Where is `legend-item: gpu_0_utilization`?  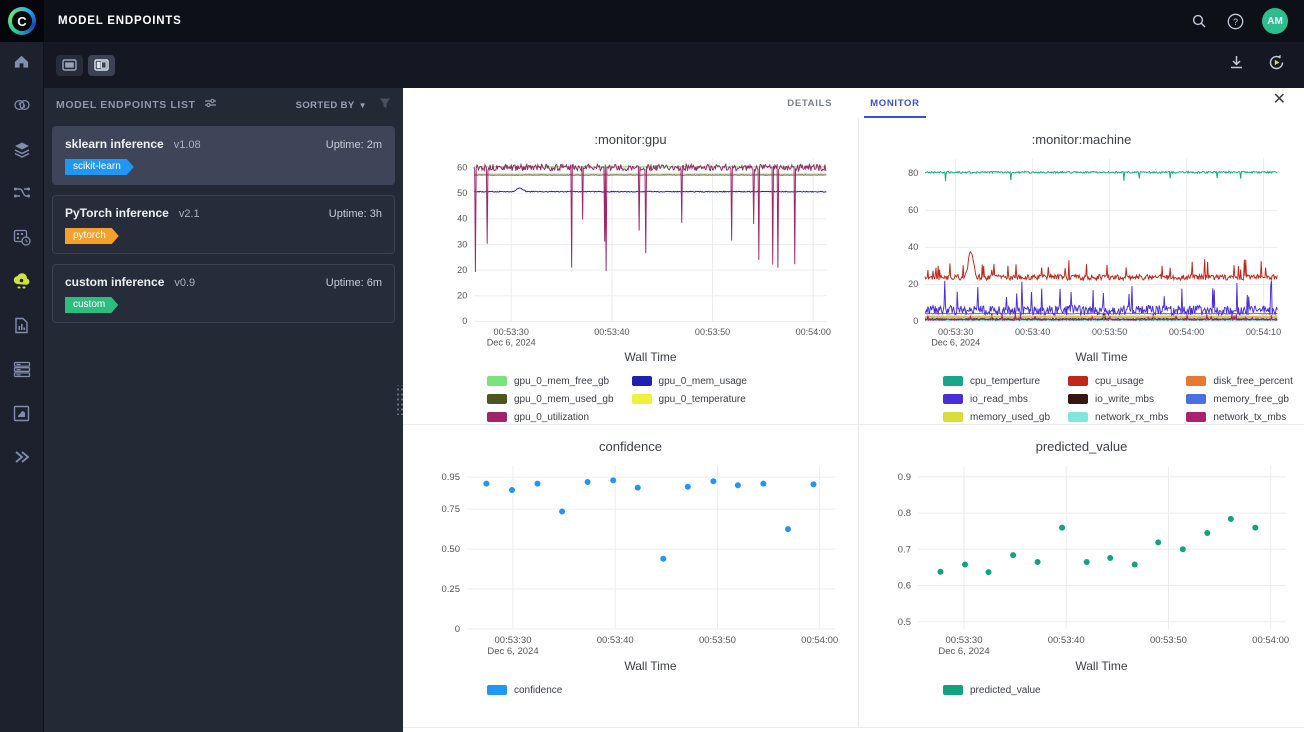 legend-item: gpu_0_utilization is located at coordinates (550, 417).